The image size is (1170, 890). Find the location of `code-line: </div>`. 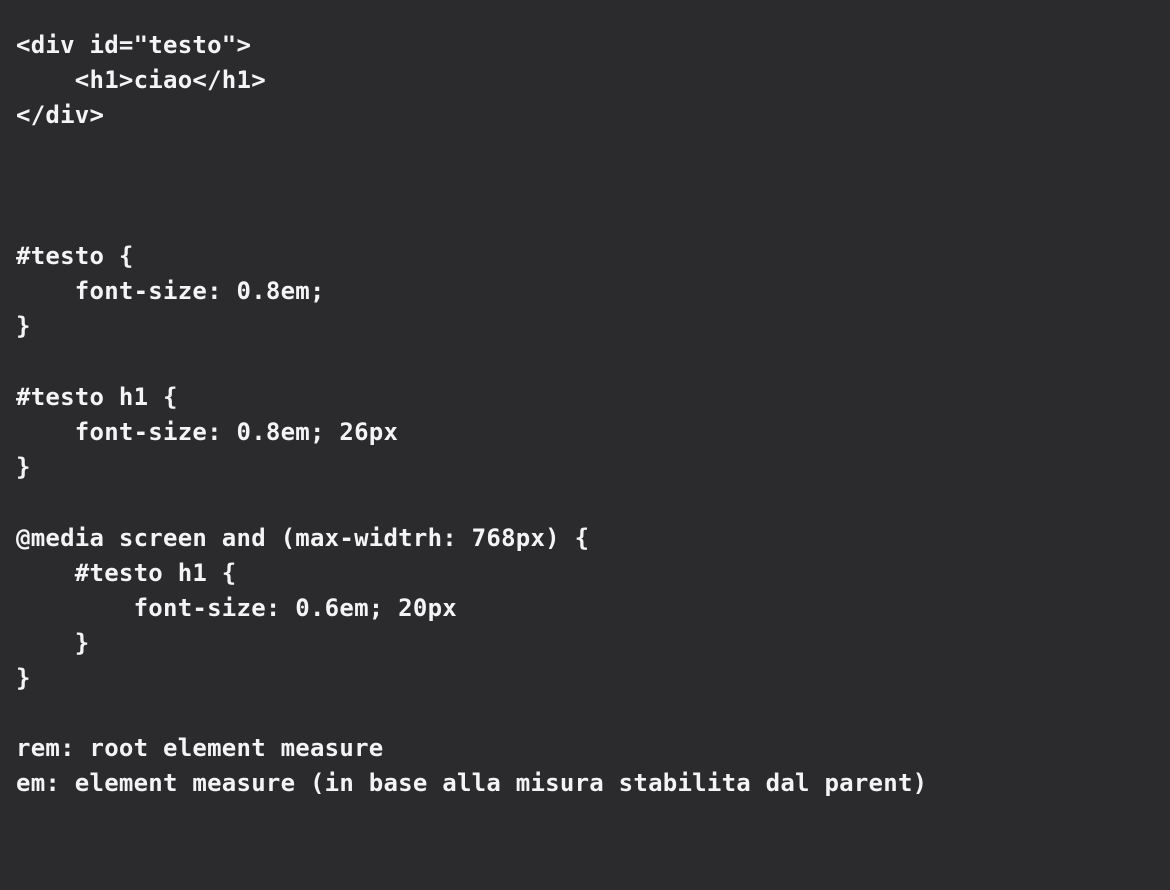

code-line: </div> is located at coordinates (60, 115).